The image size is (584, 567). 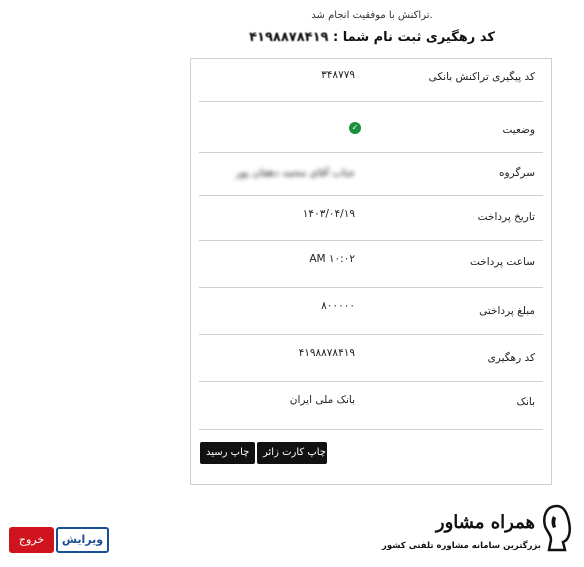 What do you see at coordinates (82, 540) in the screenshot?
I see `edit-button: ویرایش` at bounding box center [82, 540].